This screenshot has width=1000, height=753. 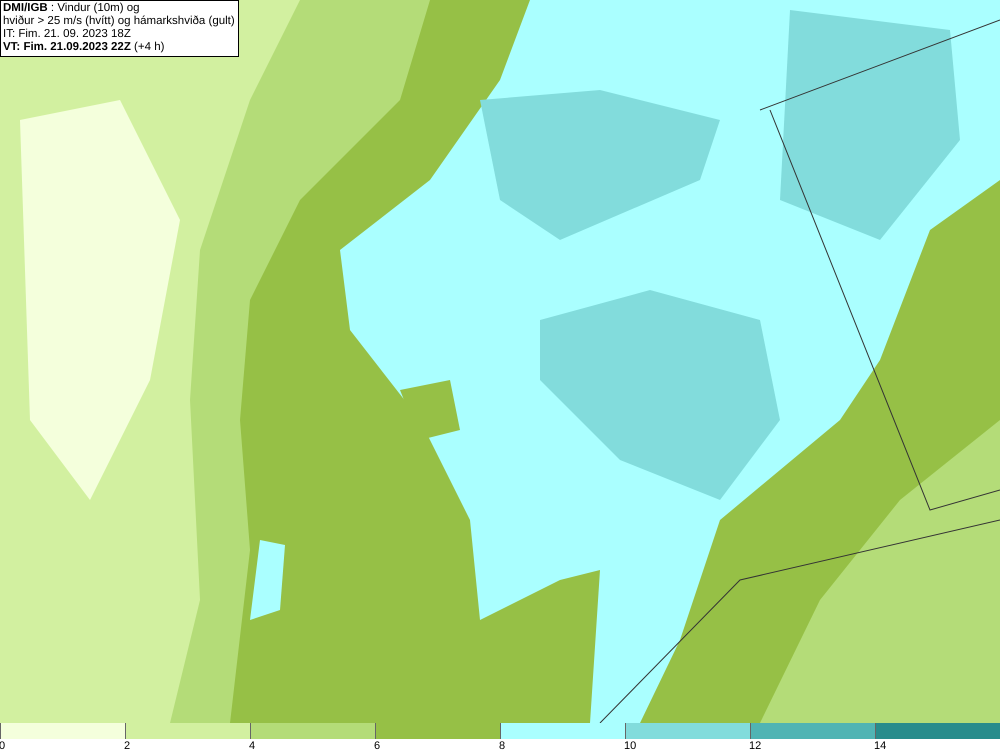 I want to click on caption-line: DMI/IGB : Vindur (10m) og, so click(x=72, y=8).